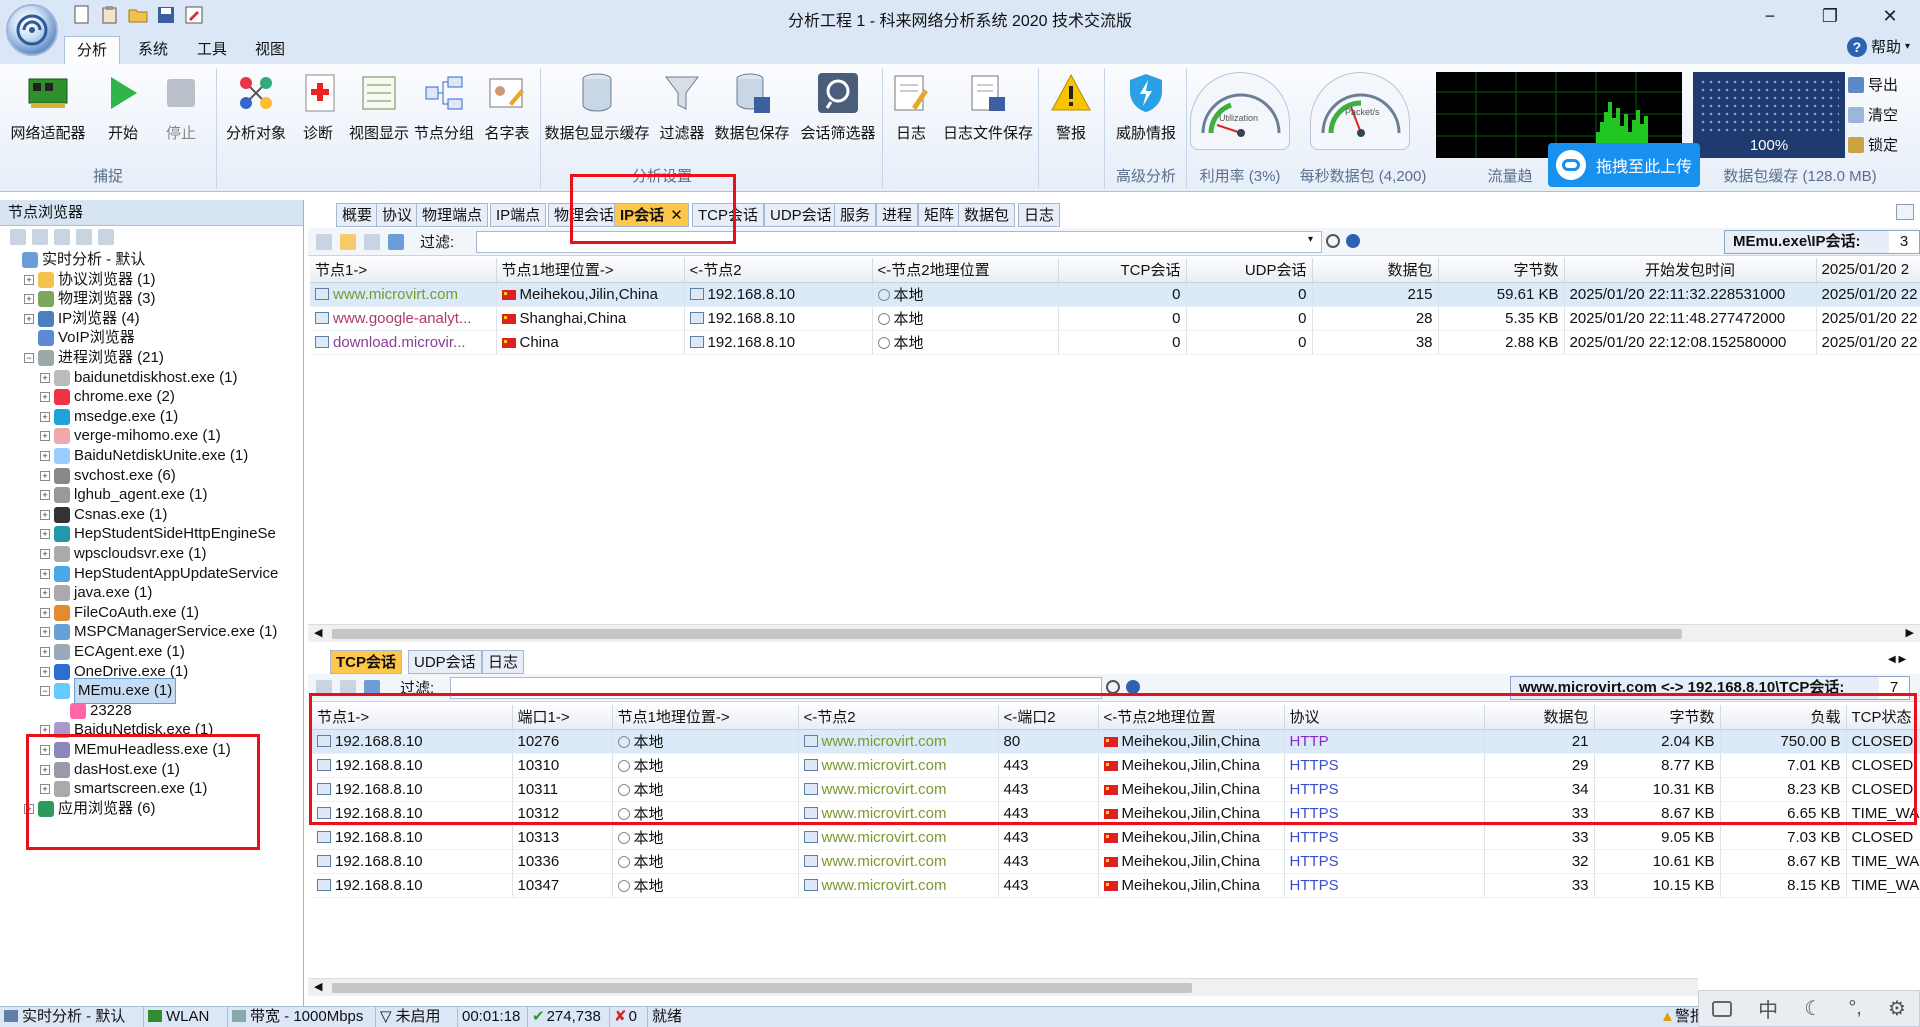  I want to click on menu-tab-analyze: 分析, so click(92, 50).